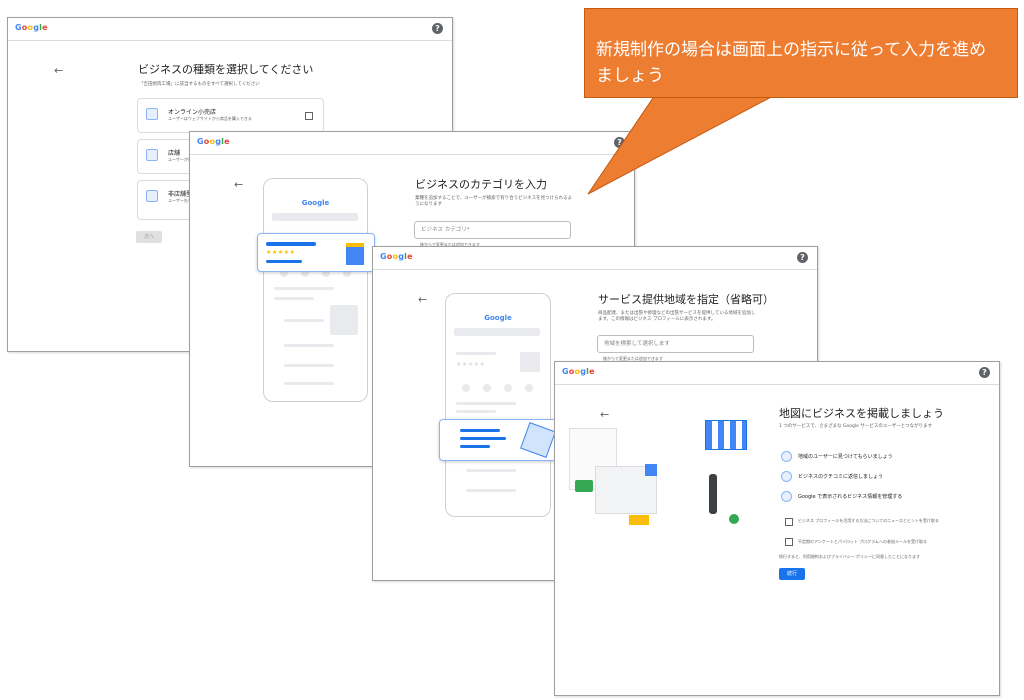  I want to click on chart-icon, so click(786, 496).